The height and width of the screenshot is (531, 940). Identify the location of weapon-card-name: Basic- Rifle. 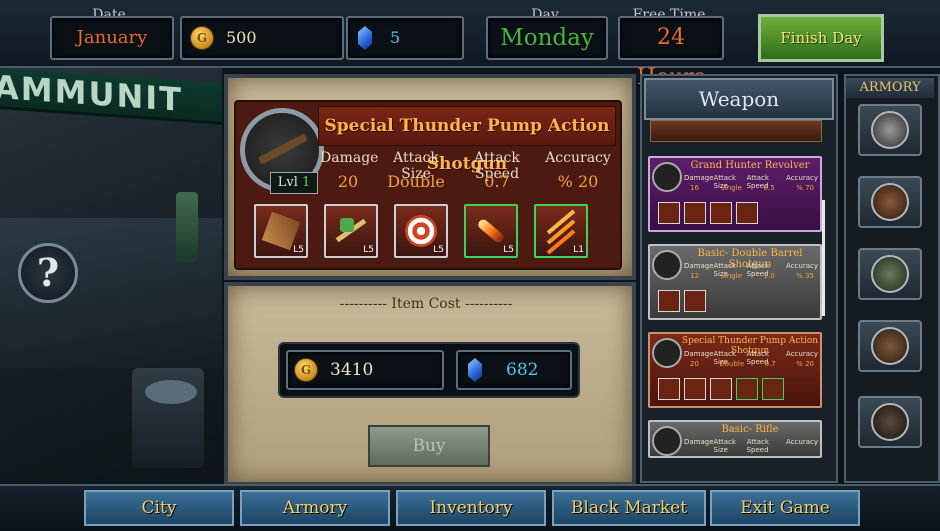
(750, 429).